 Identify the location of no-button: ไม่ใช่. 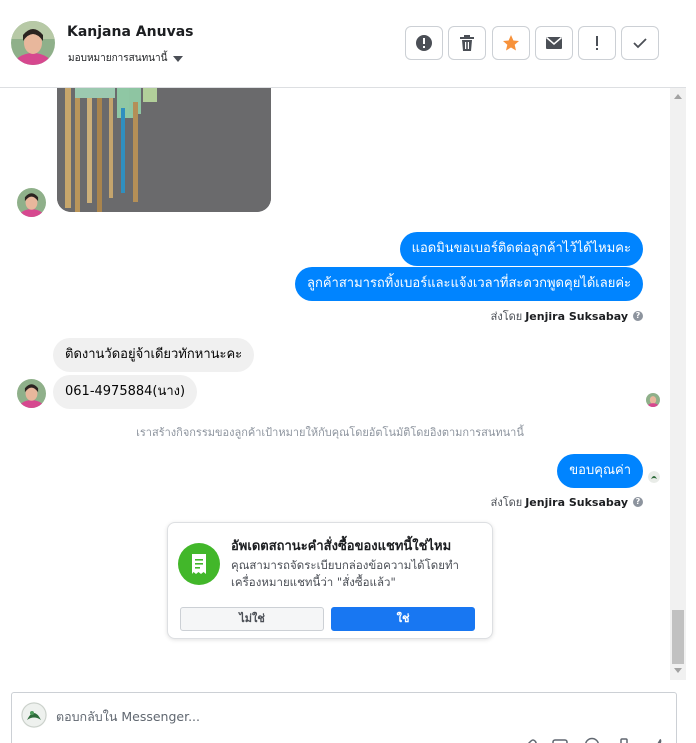
(252, 619).